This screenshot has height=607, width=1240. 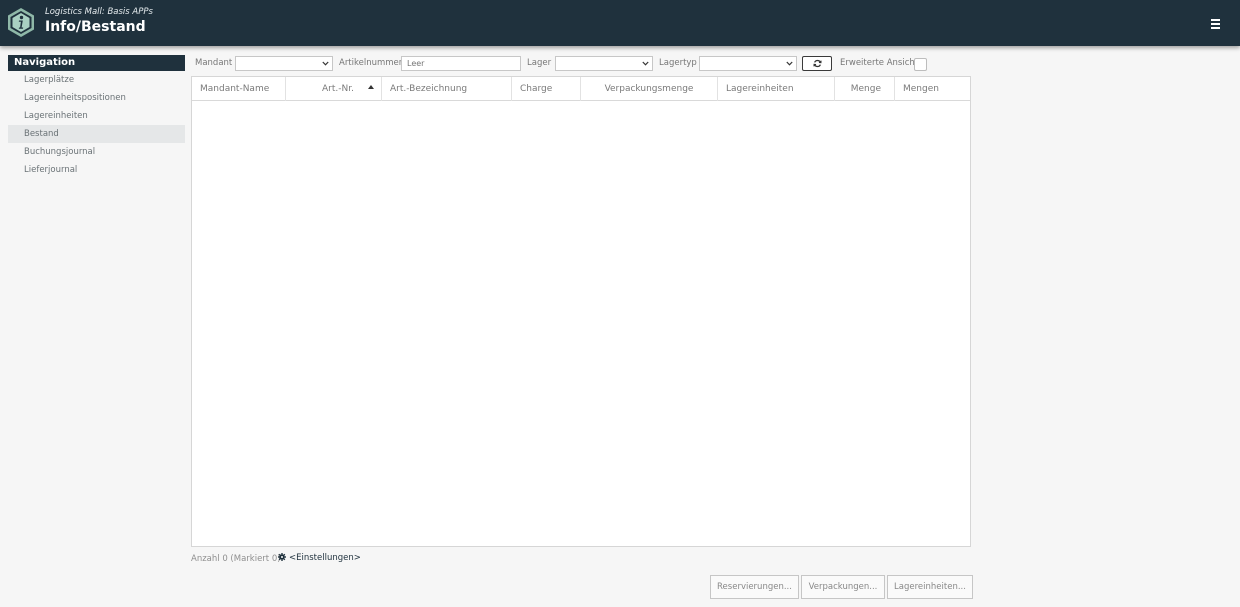 I want to click on column-header-label: Mandant-Name, so click(x=235, y=89).